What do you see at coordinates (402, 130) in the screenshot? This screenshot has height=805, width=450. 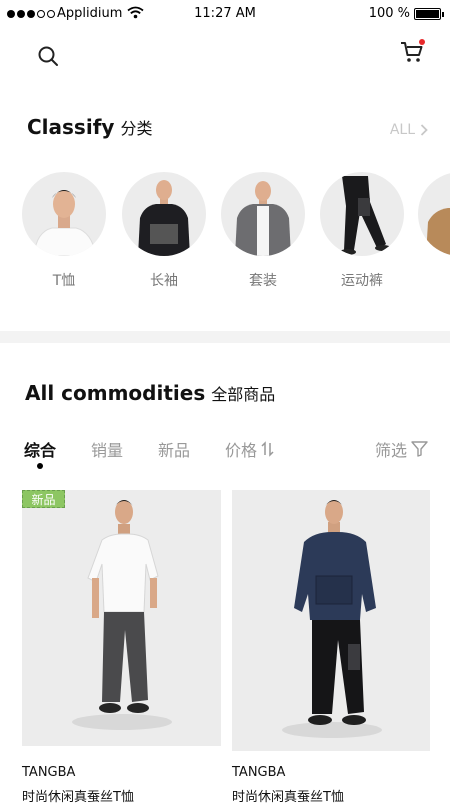 I see `all-label: ALL` at bounding box center [402, 130].